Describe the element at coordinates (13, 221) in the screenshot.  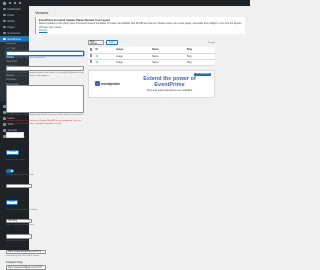
I see `seating-type-value: Standing` at that location.